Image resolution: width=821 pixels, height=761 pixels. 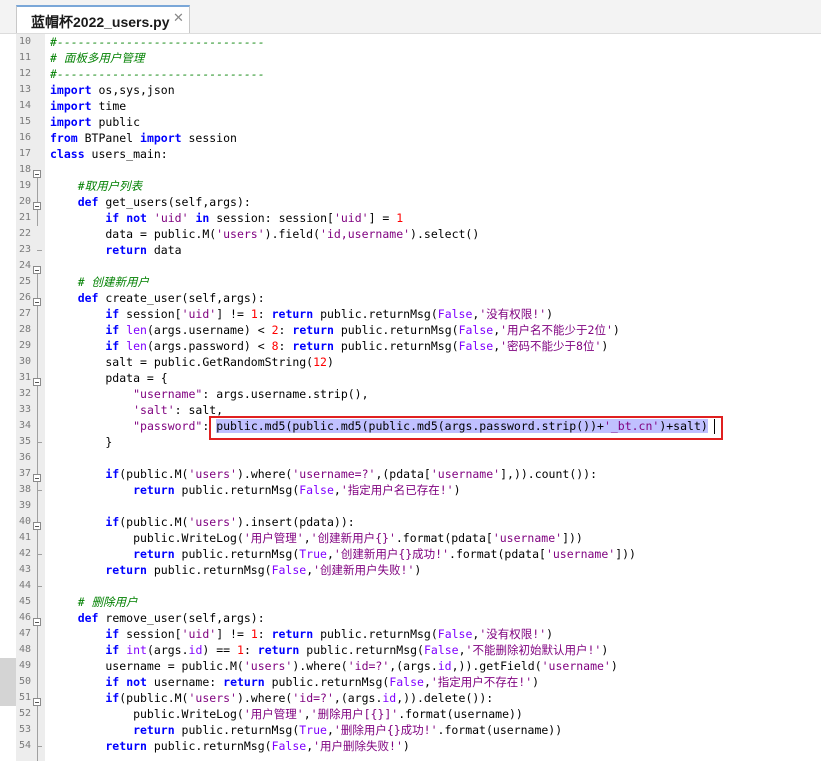 What do you see at coordinates (136, 682) in the screenshot?
I see `keyword: not` at bounding box center [136, 682].